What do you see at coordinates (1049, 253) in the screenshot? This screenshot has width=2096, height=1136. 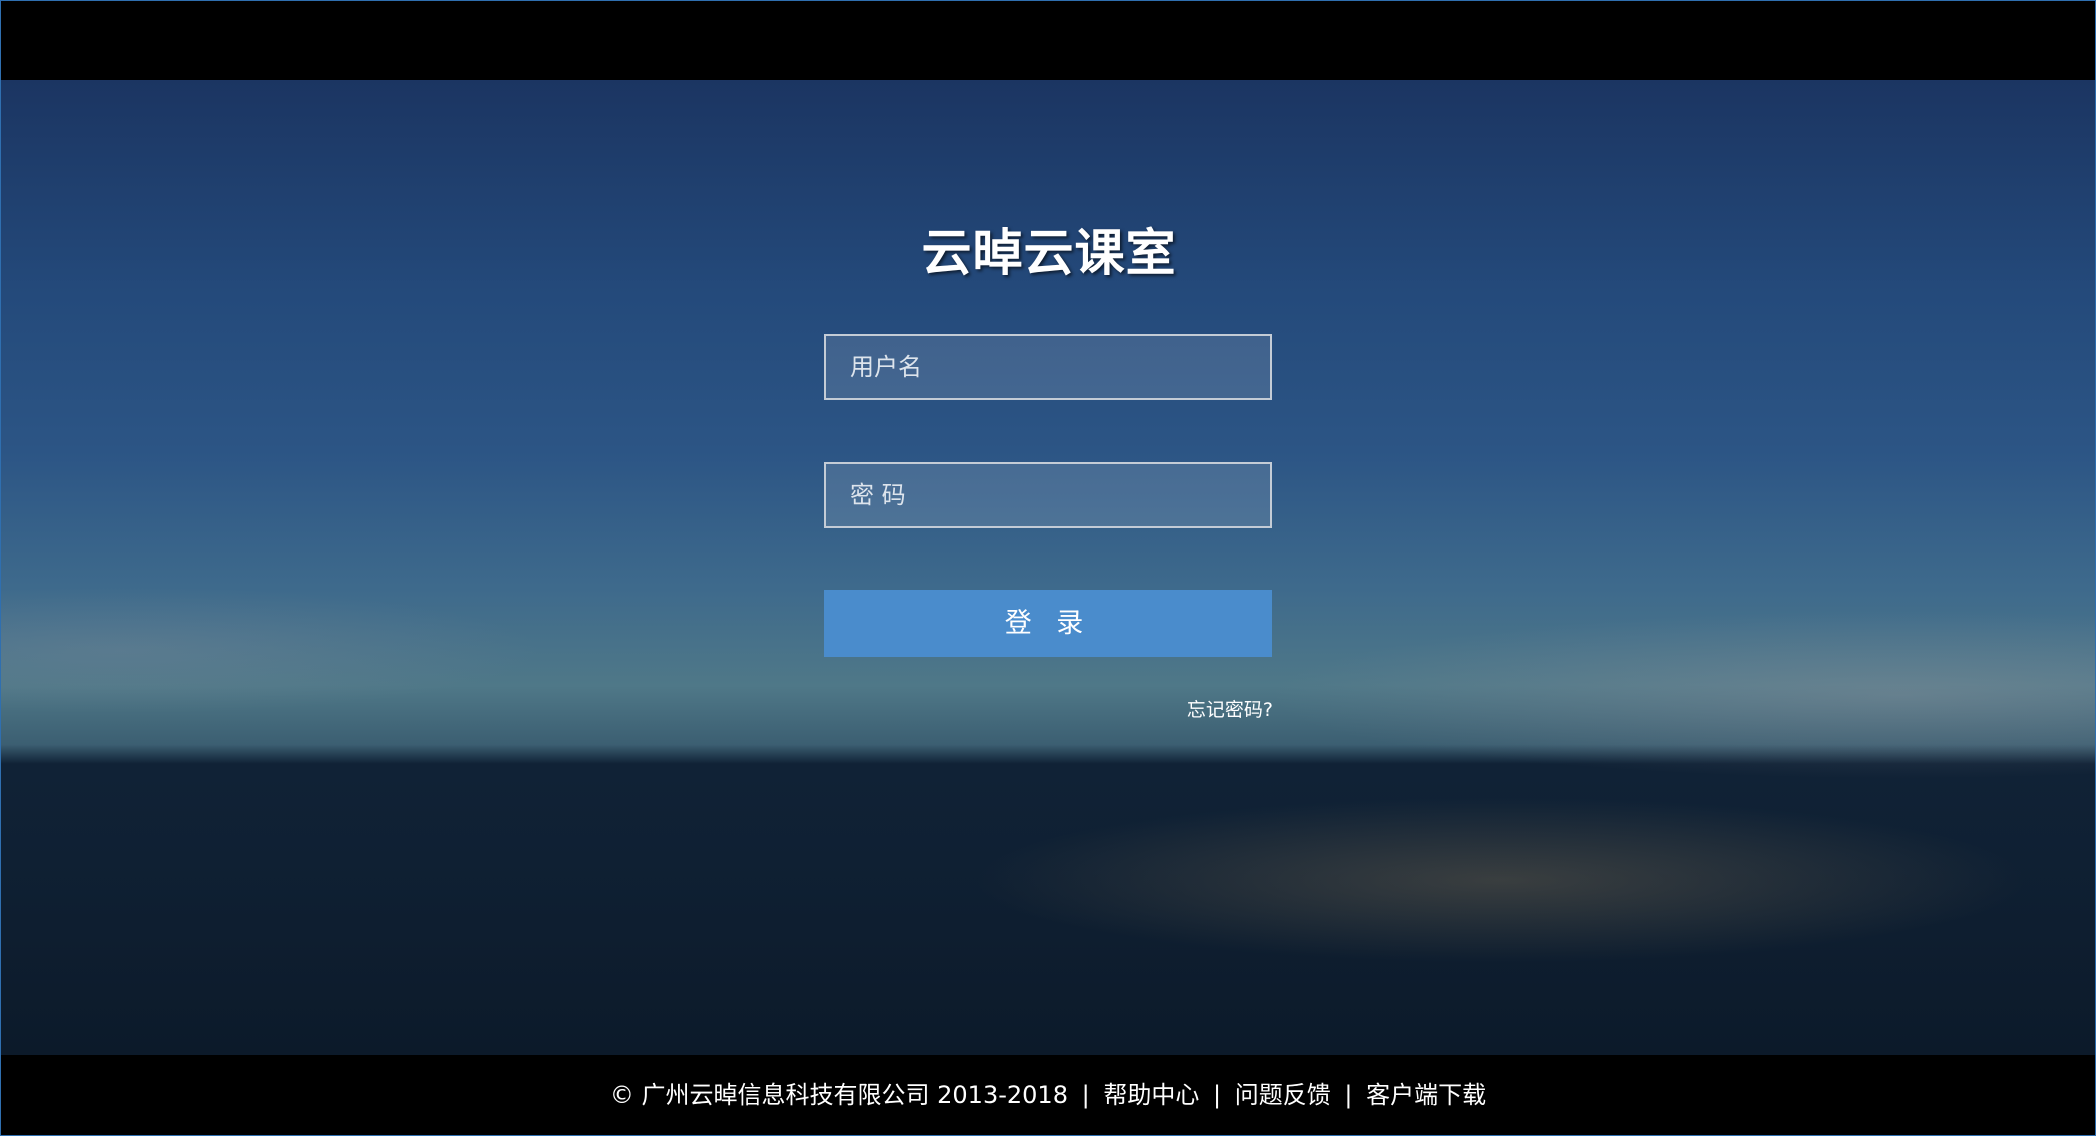 I see `app-title: 云晫云课室` at bounding box center [1049, 253].